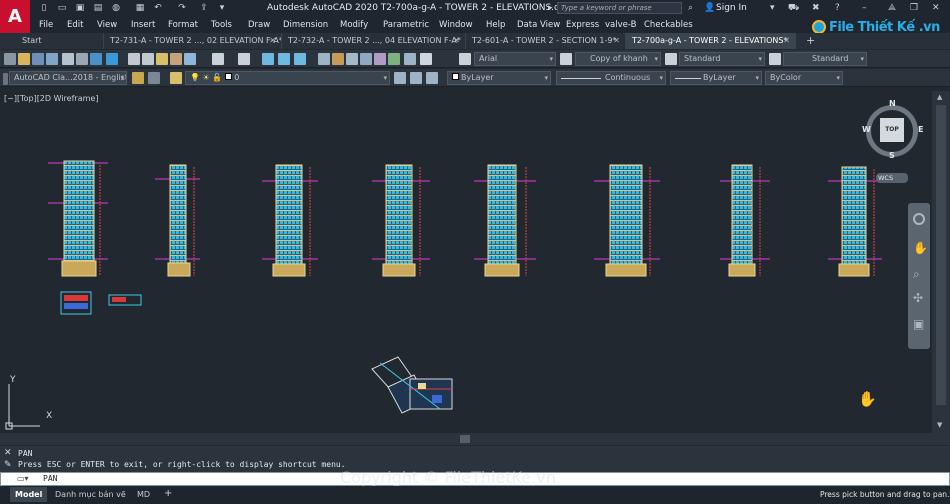 The height and width of the screenshot is (504, 950). I want to click on text-icon, so click(410, 59).